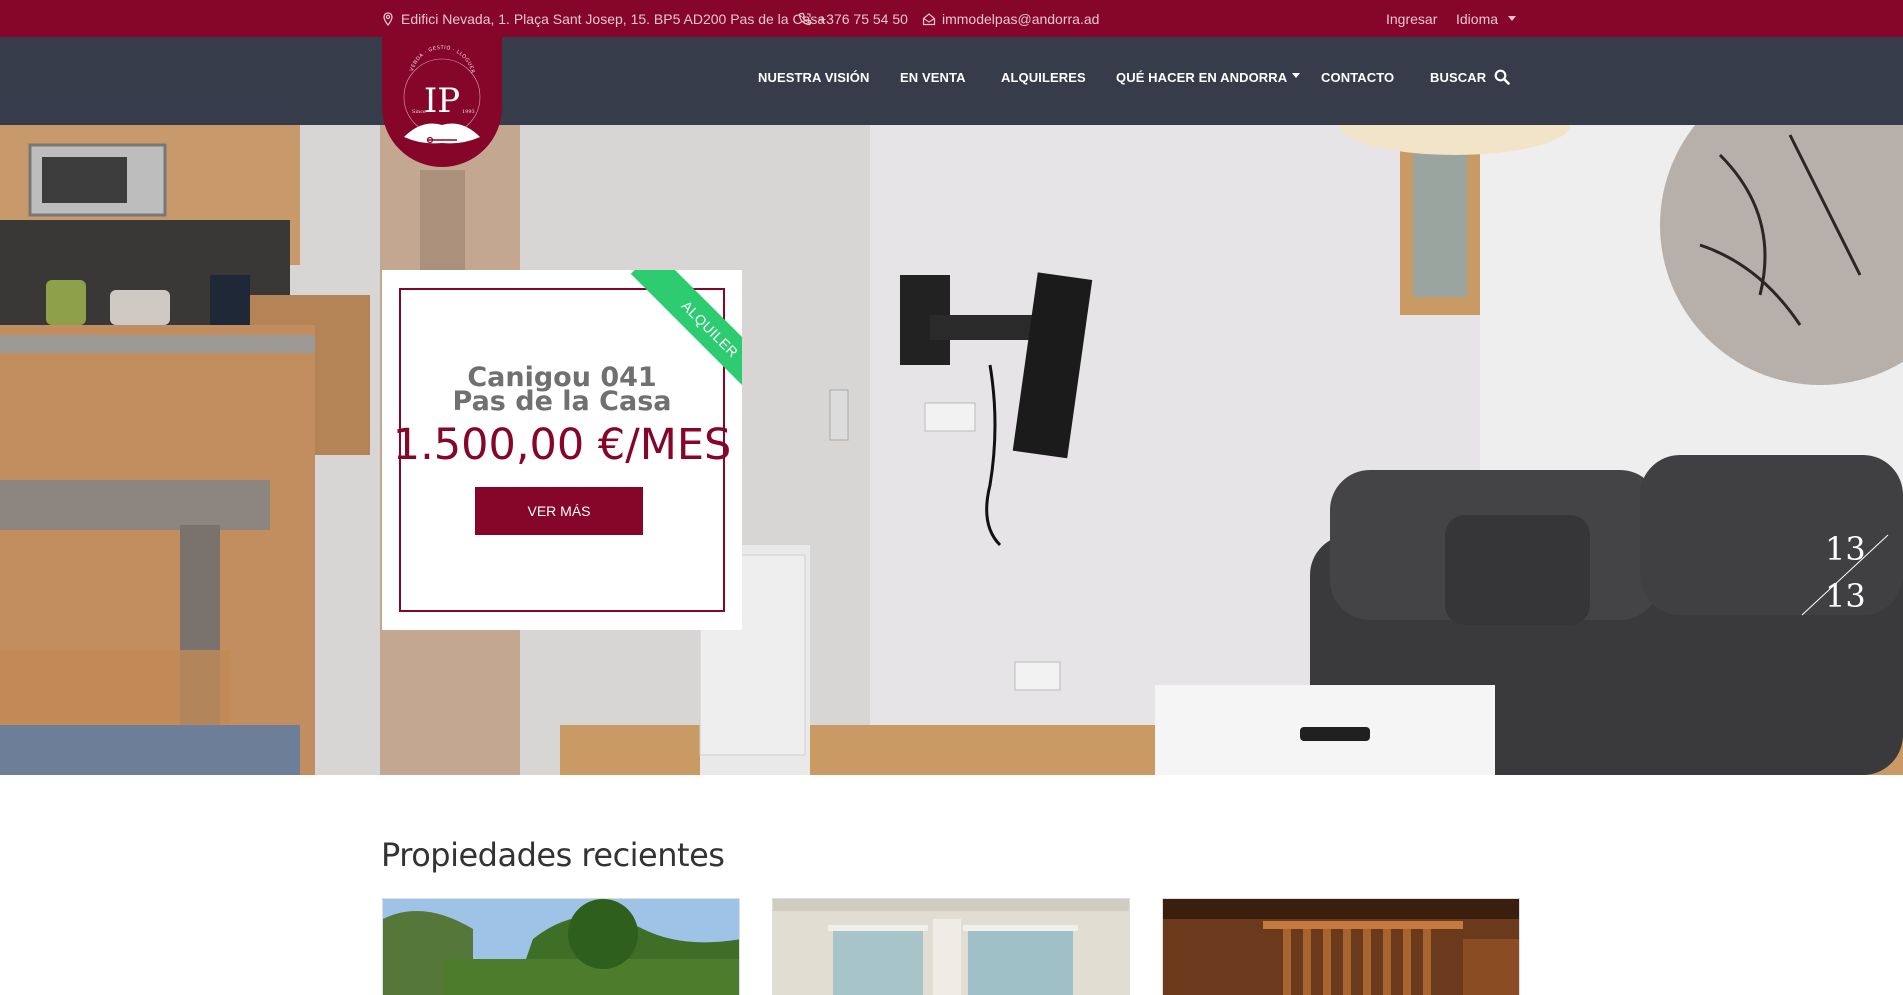 The width and height of the screenshot is (1903, 995). What do you see at coordinates (1458, 77) in the screenshot?
I see `nav-item-label: BUSCAR` at bounding box center [1458, 77].